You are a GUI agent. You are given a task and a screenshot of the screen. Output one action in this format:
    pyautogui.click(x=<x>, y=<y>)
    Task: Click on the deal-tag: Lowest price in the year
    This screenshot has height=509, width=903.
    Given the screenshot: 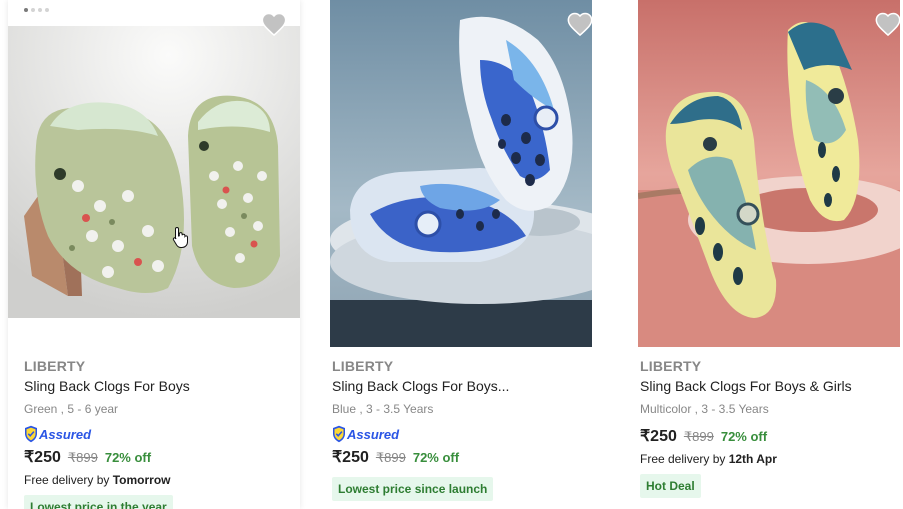 What is the action you would take?
    pyautogui.click(x=98, y=502)
    